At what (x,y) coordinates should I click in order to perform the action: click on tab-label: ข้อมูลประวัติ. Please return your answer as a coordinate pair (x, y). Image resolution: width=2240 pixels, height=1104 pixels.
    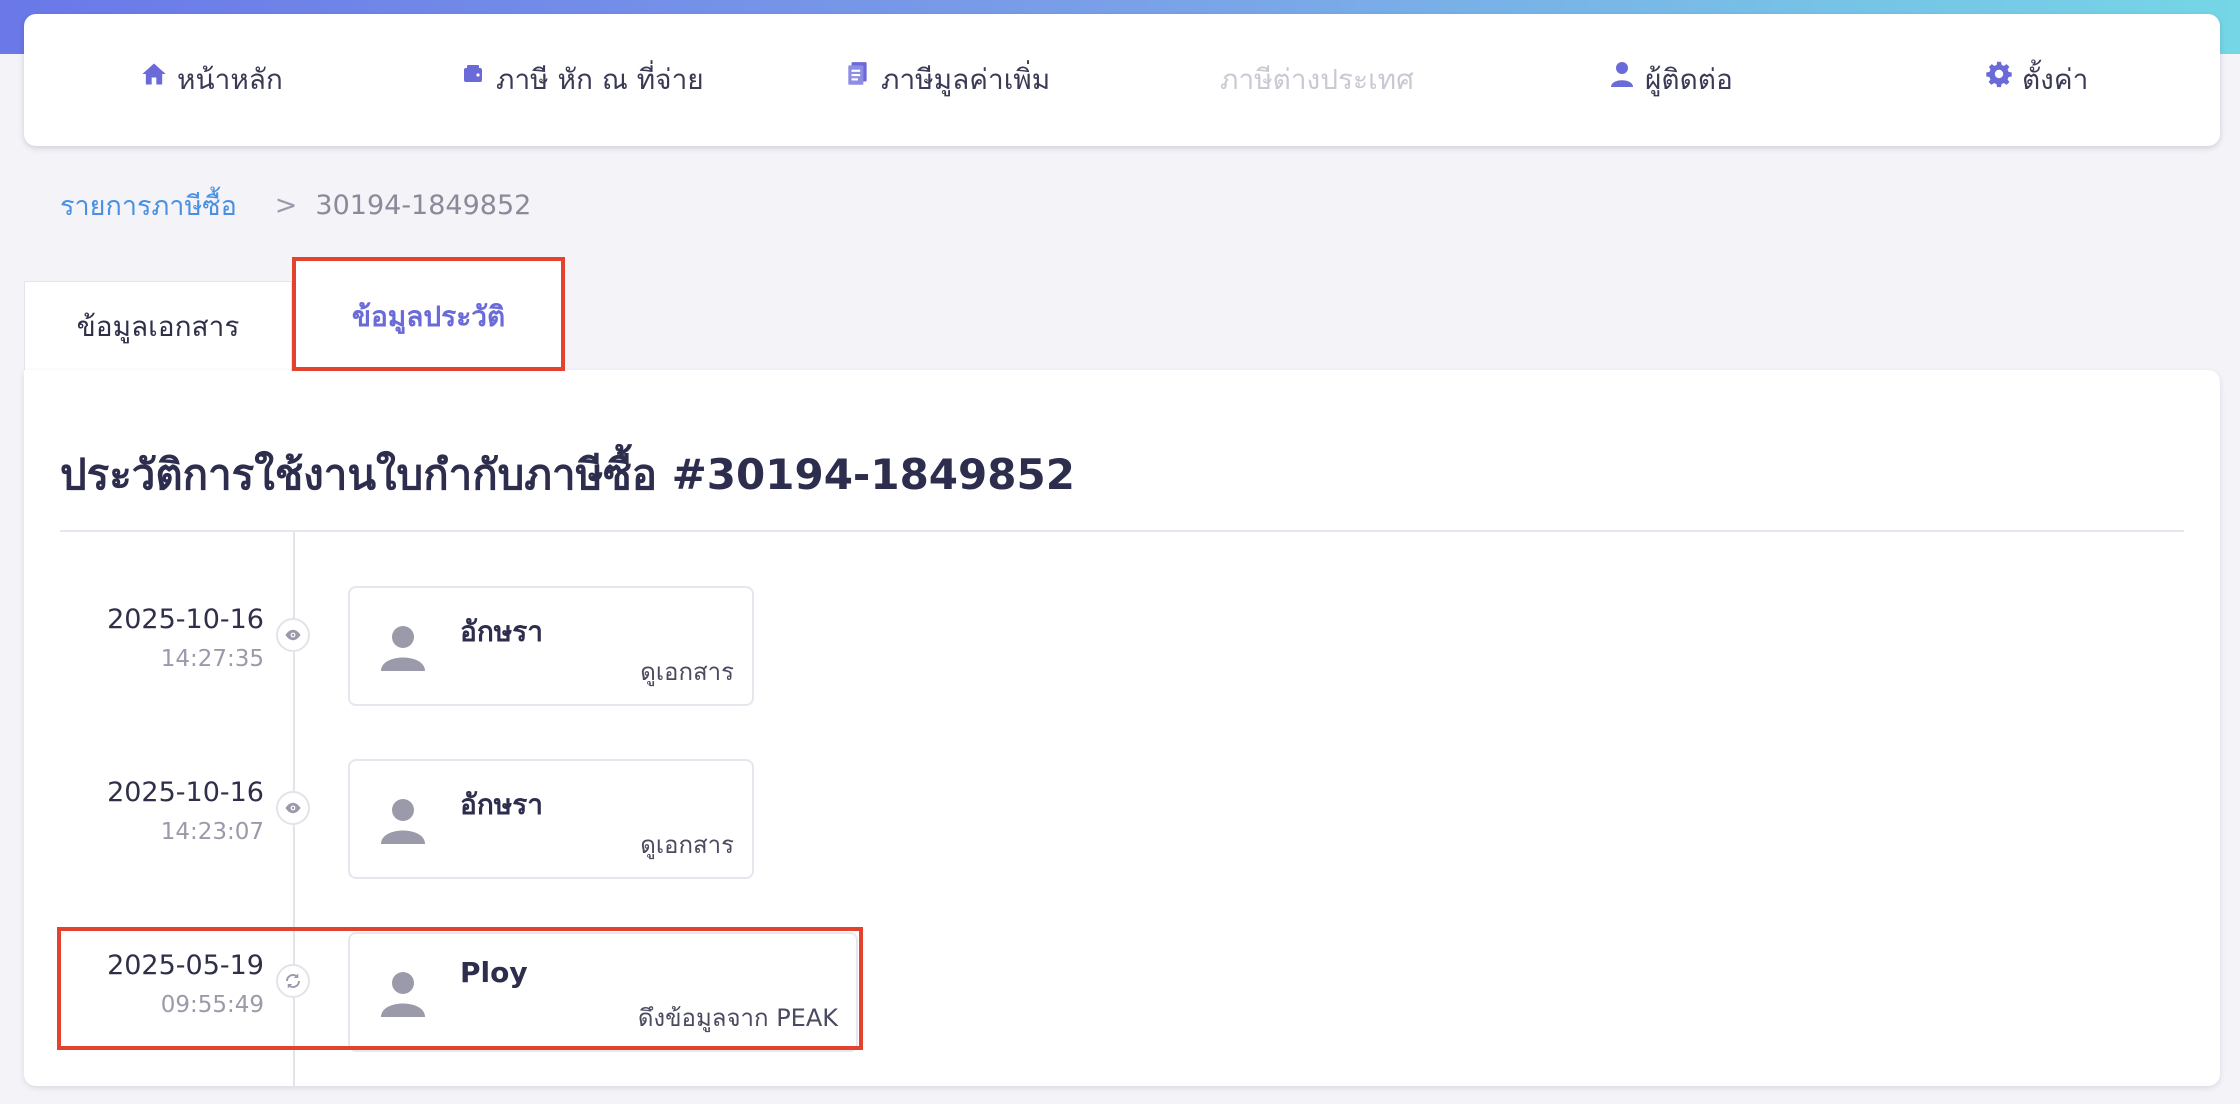
    Looking at the image, I should click on (428, 316).